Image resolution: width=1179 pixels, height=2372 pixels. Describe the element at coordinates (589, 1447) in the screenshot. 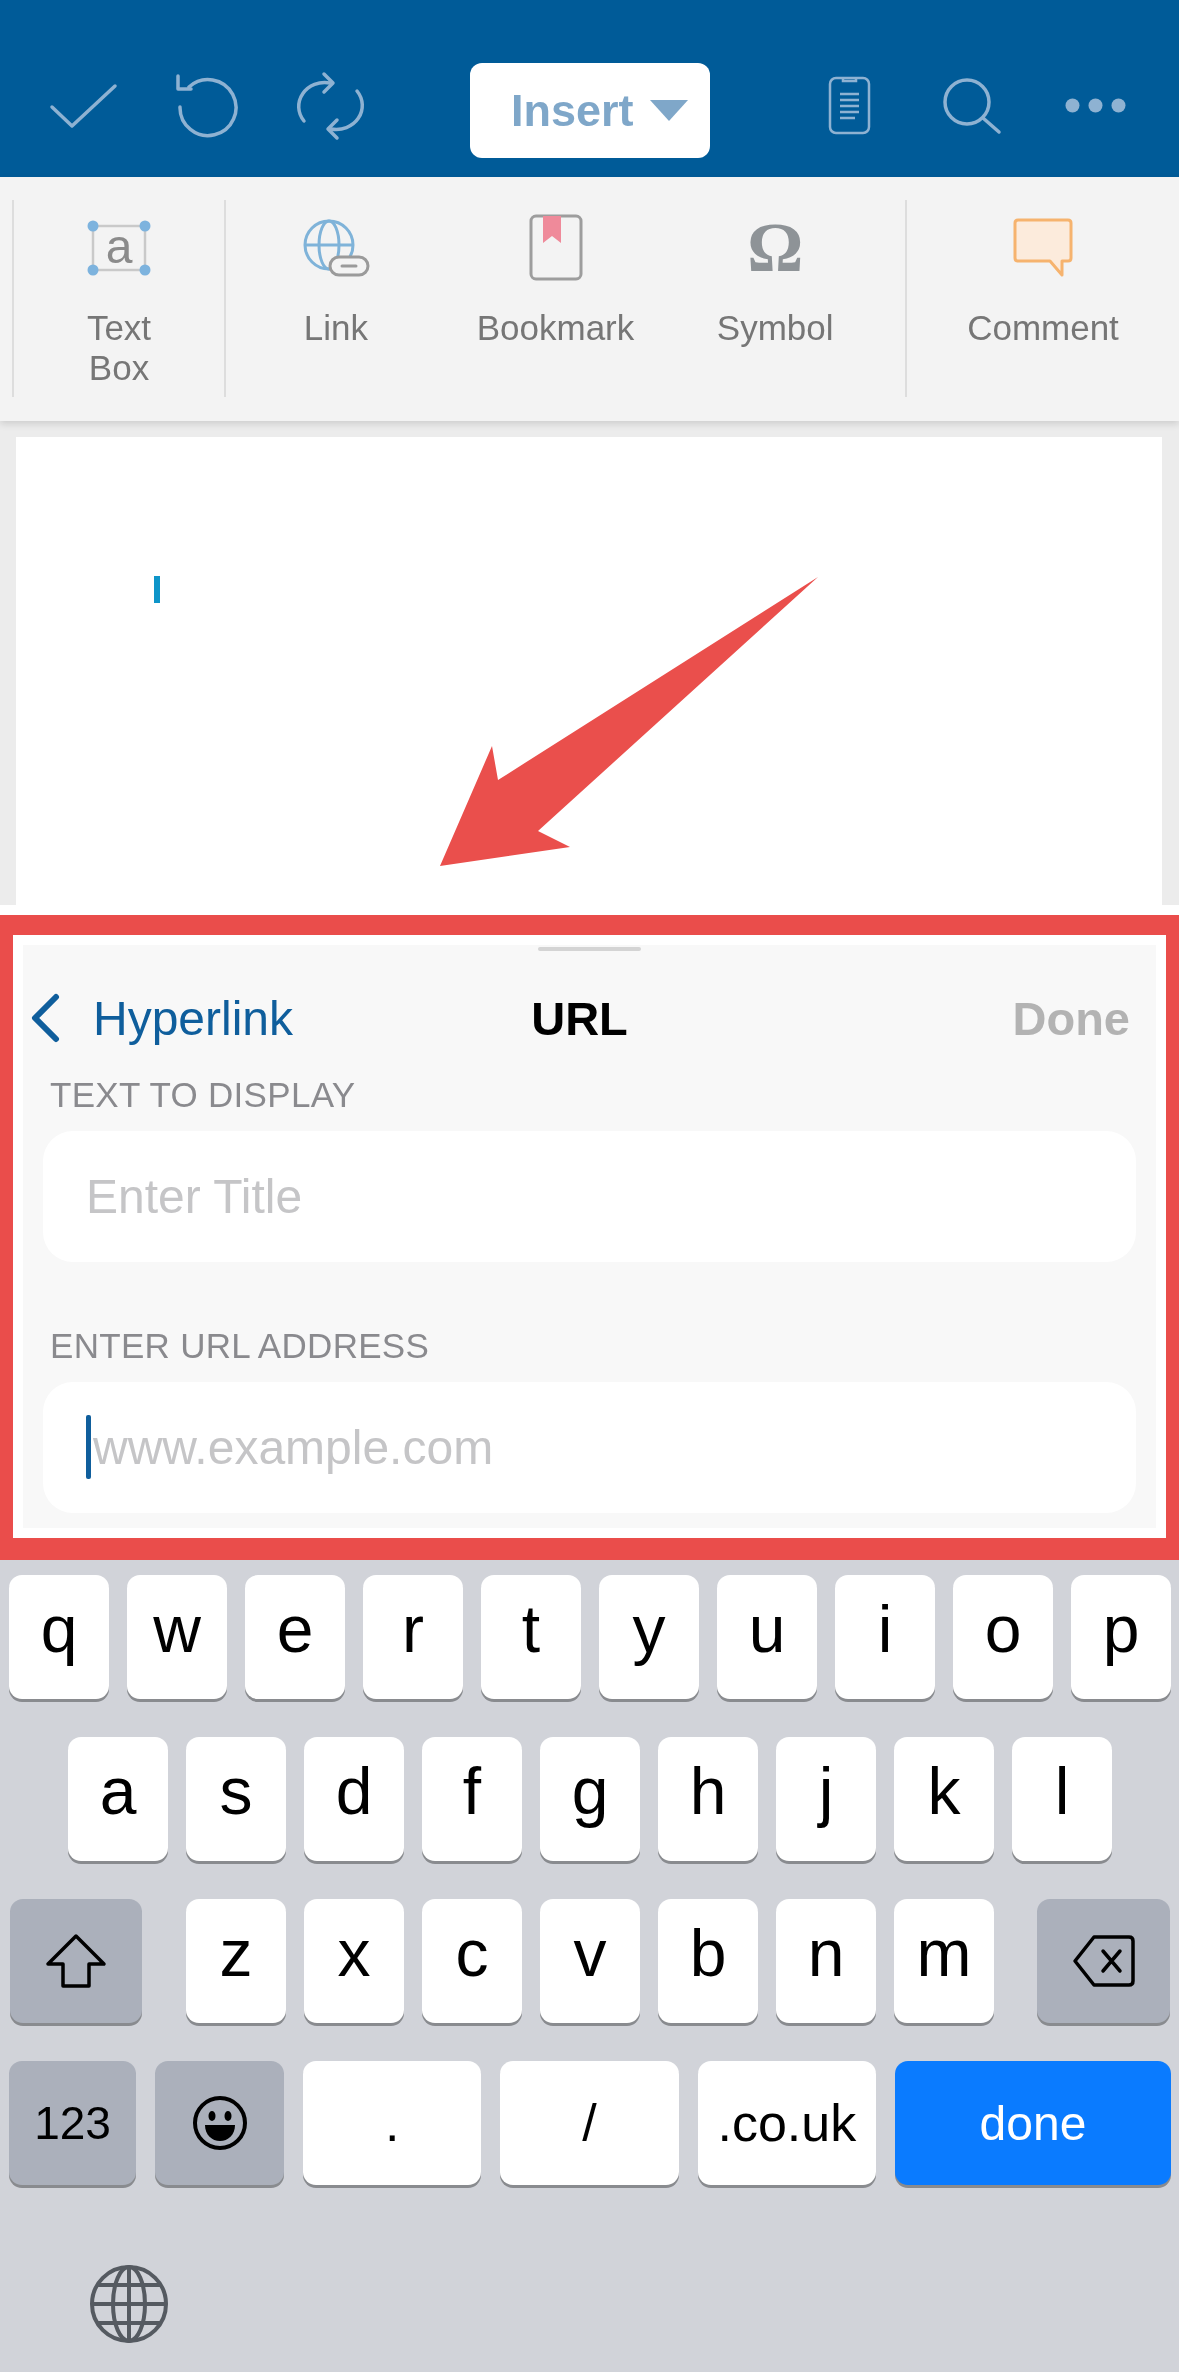

I see `input-field: www.example.com` at that location.